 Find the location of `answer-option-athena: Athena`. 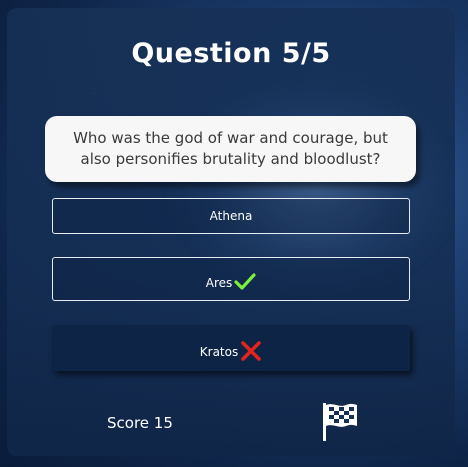

answer-option-athena: Athena is located at coordinates (231, 216).